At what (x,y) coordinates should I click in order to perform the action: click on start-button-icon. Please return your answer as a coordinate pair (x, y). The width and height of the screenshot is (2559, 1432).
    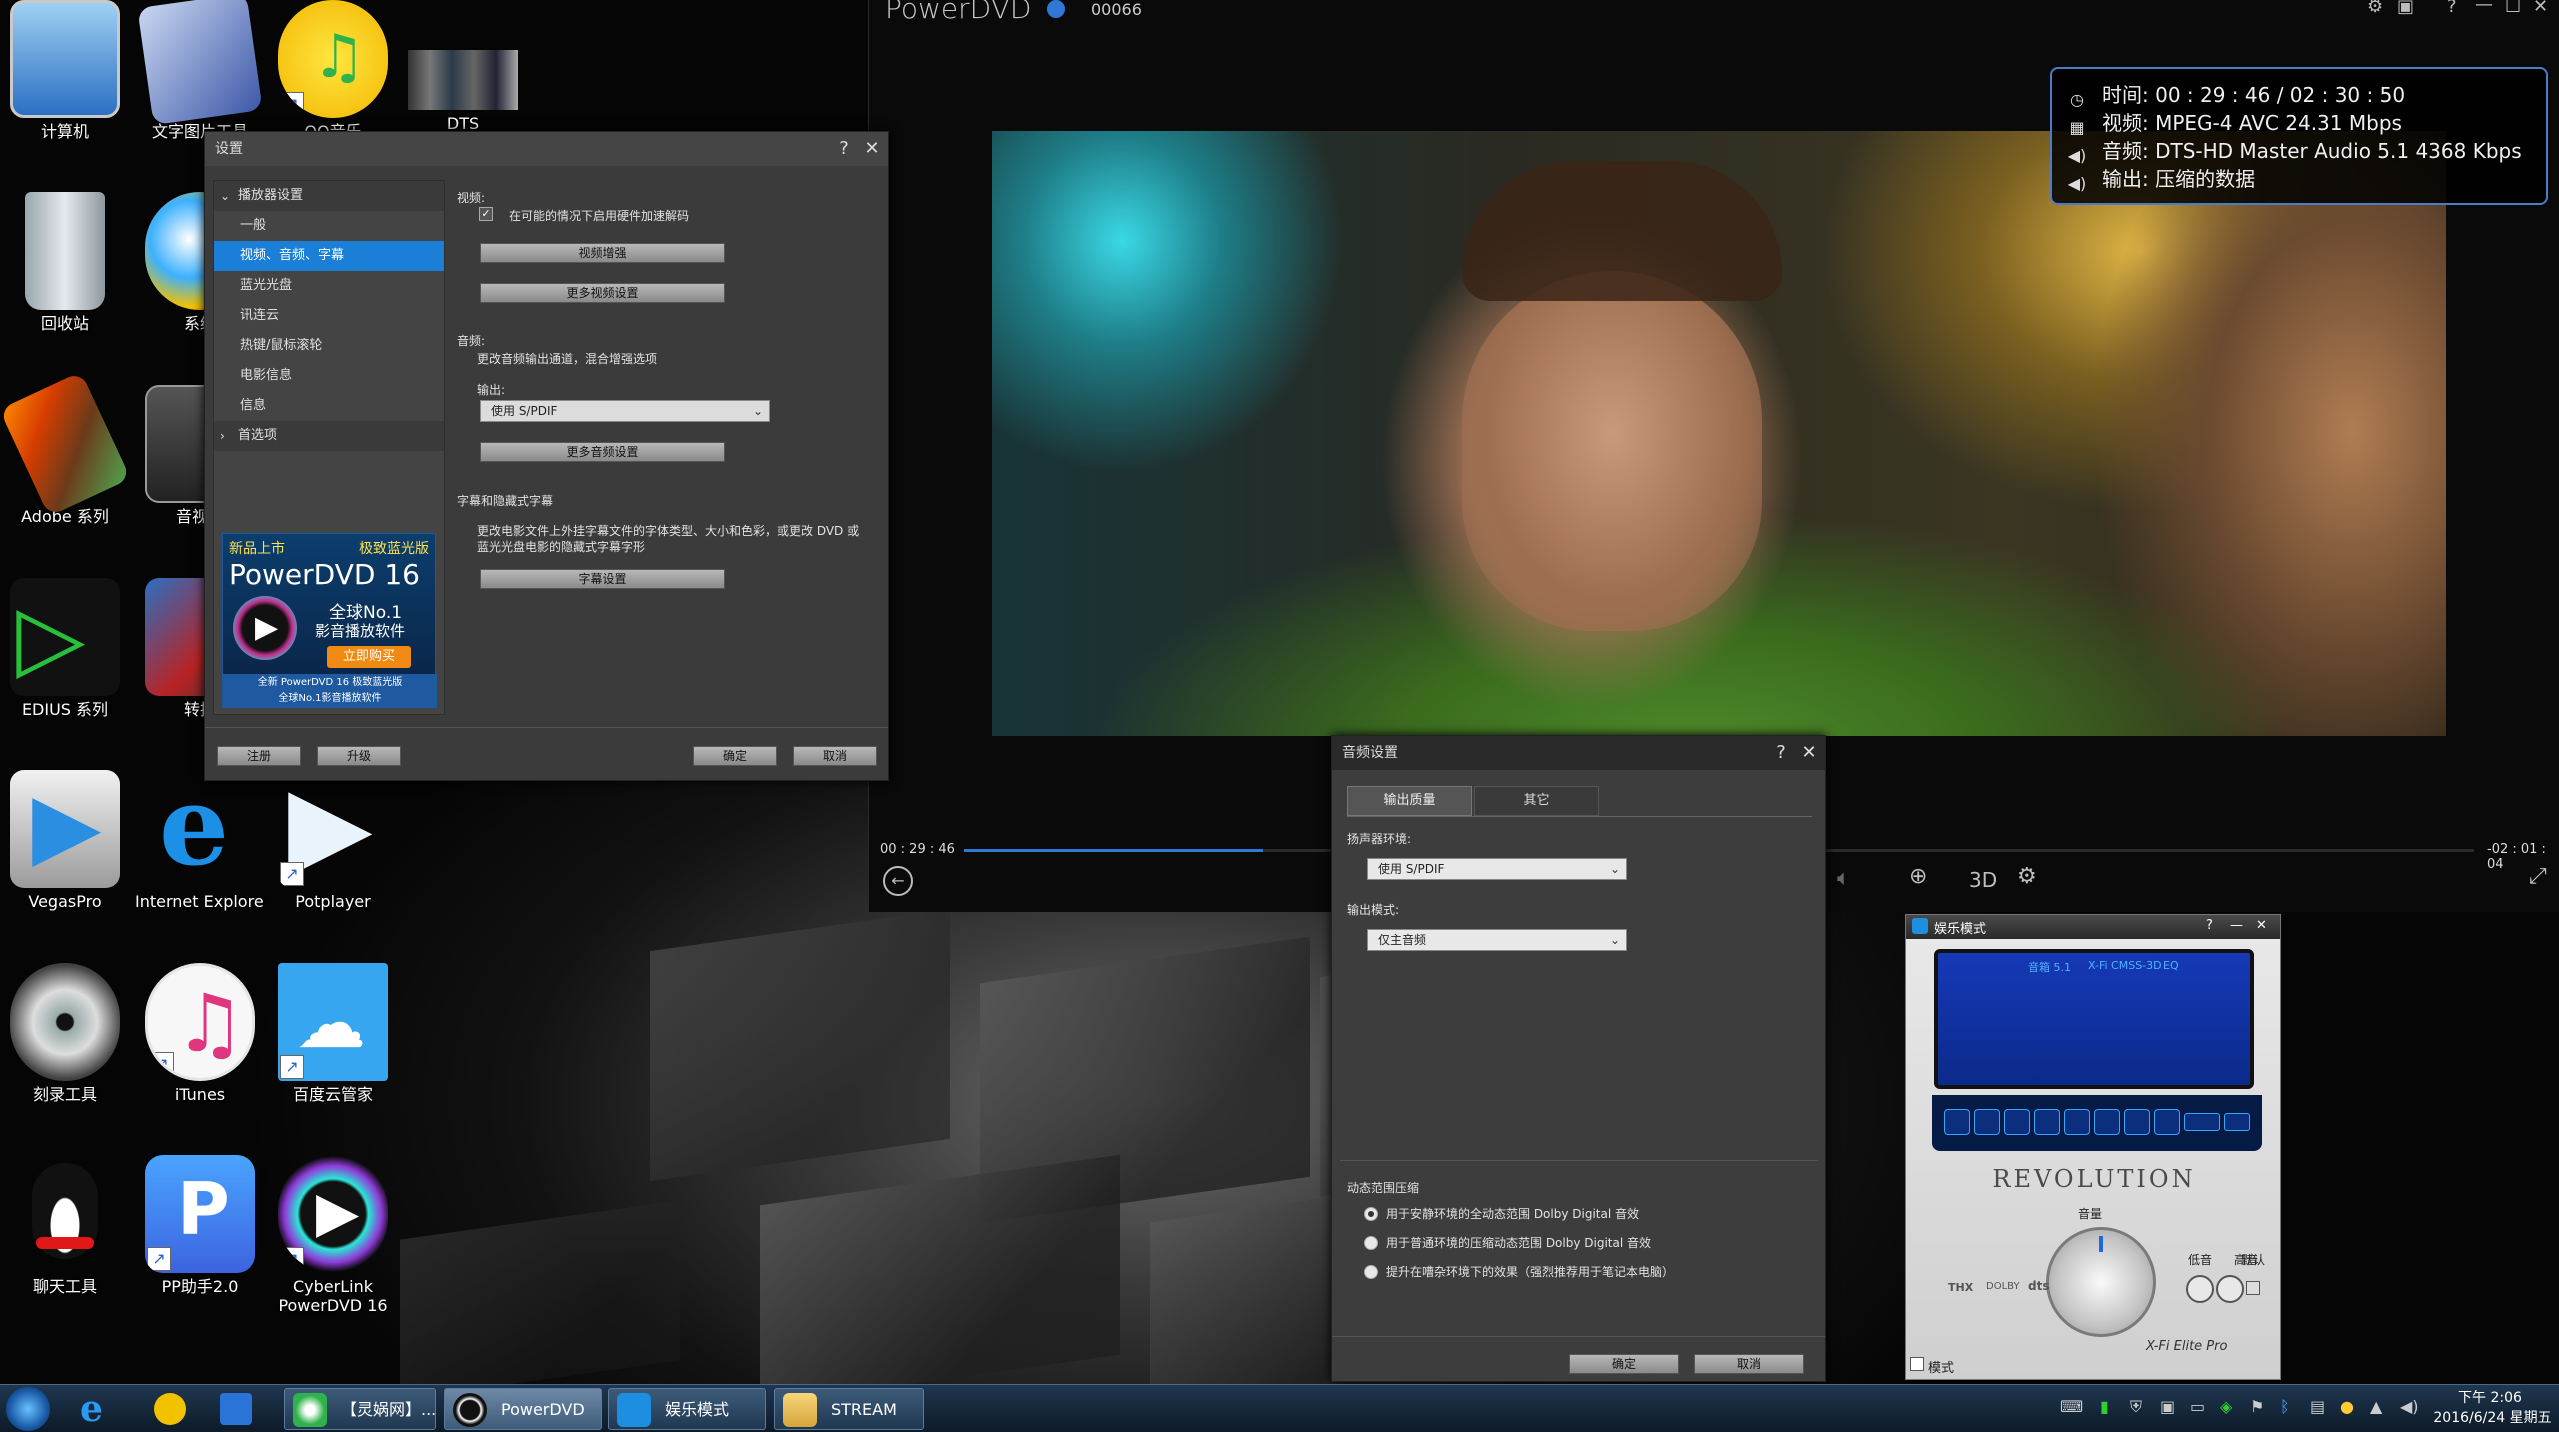
    Looking at the image, I should click on (28, 1409).